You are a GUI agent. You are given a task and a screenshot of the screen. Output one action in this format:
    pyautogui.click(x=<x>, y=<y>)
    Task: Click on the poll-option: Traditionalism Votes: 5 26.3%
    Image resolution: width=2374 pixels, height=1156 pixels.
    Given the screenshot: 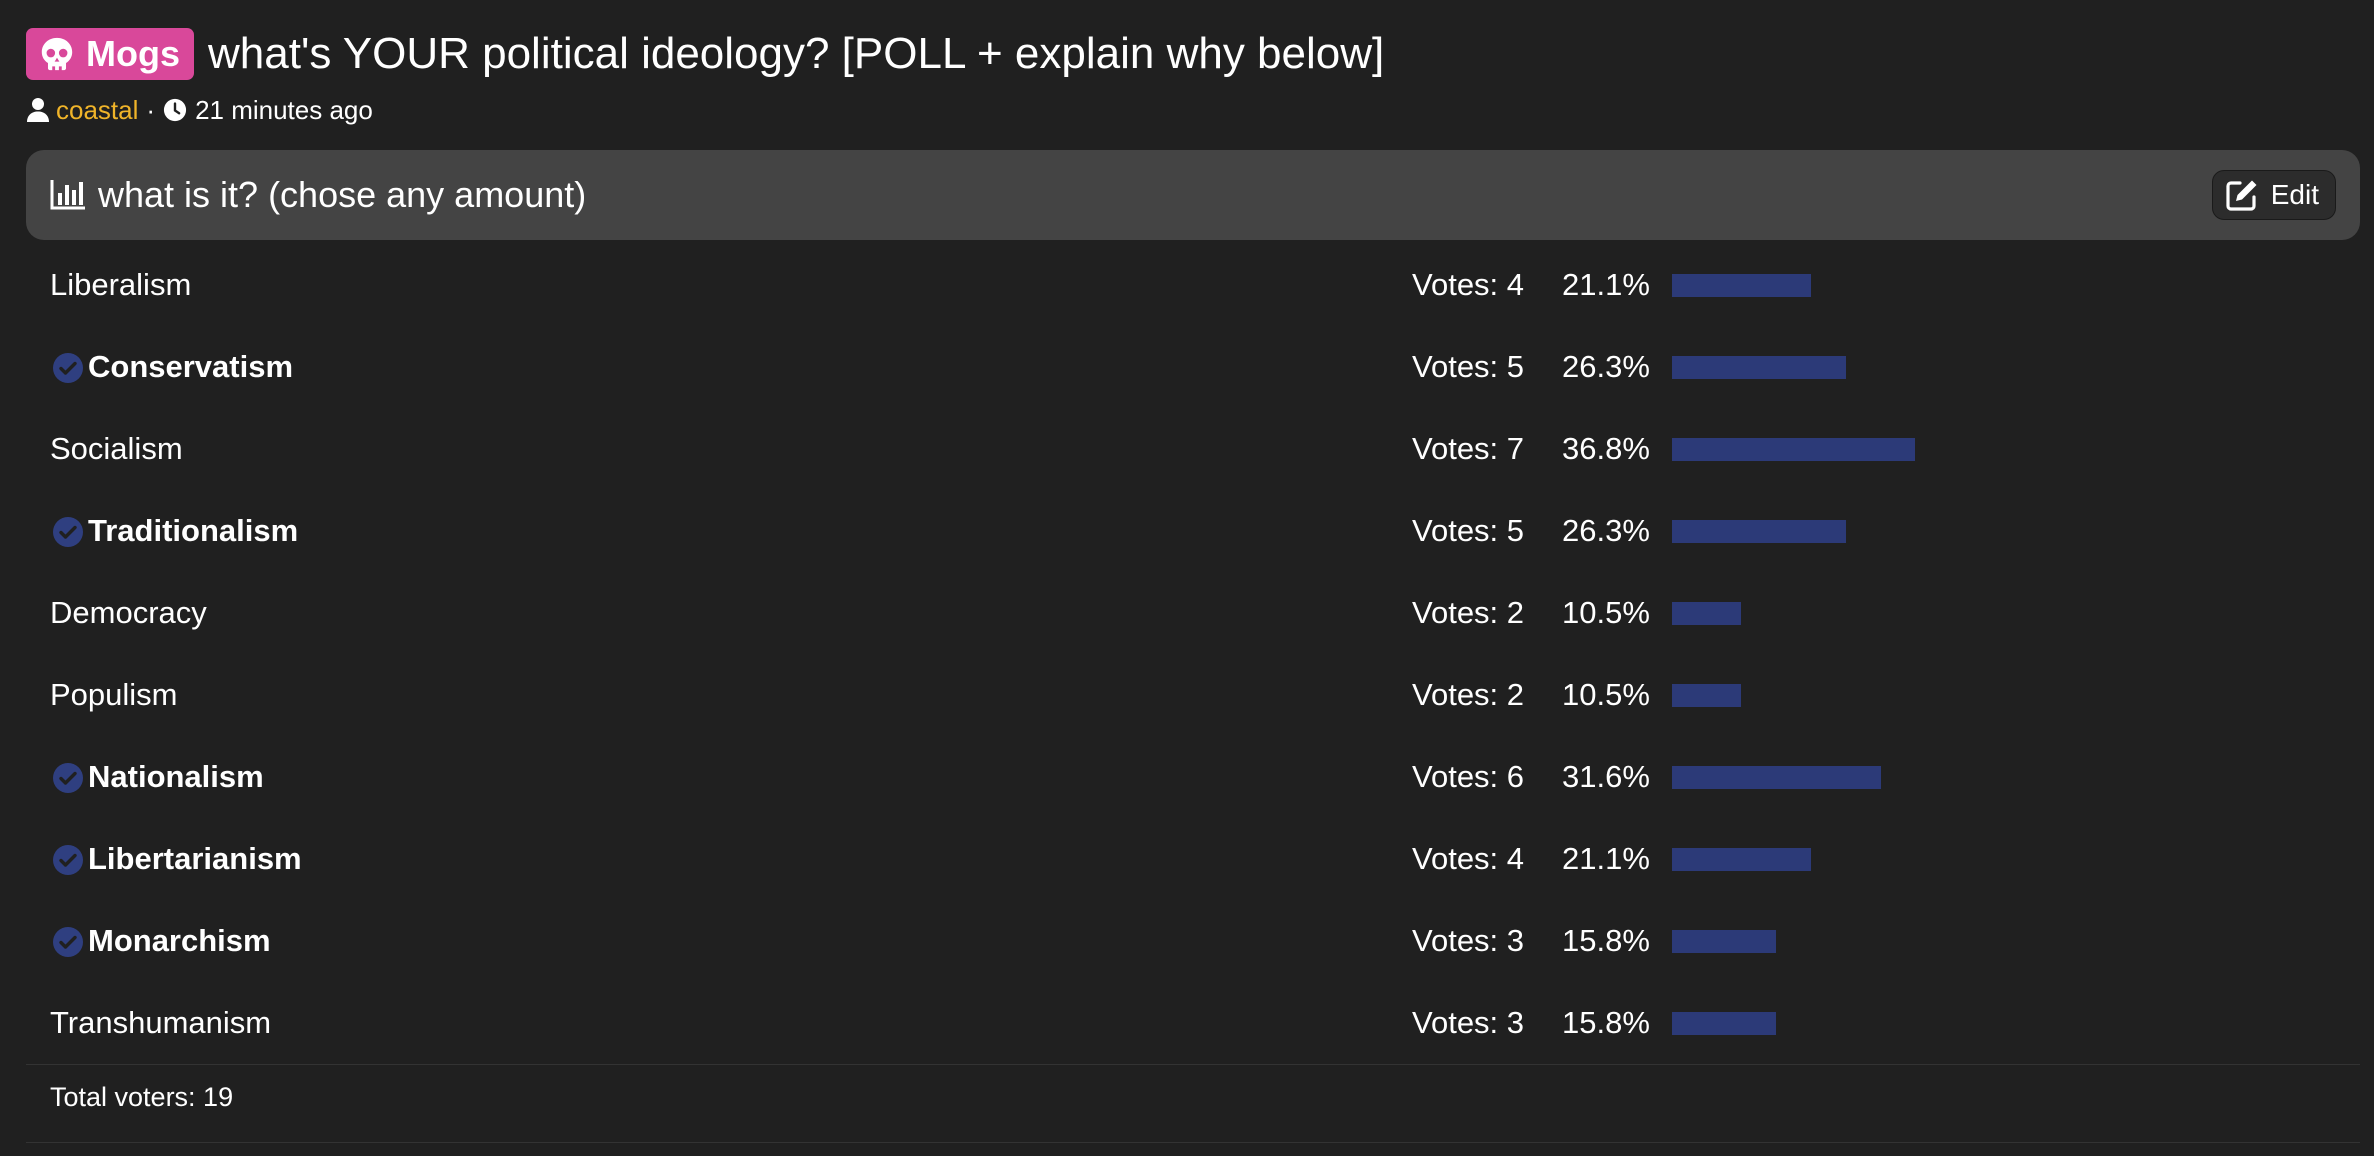 What is the action you would take?
    pyautogui.click(x=1187, y=531)
    